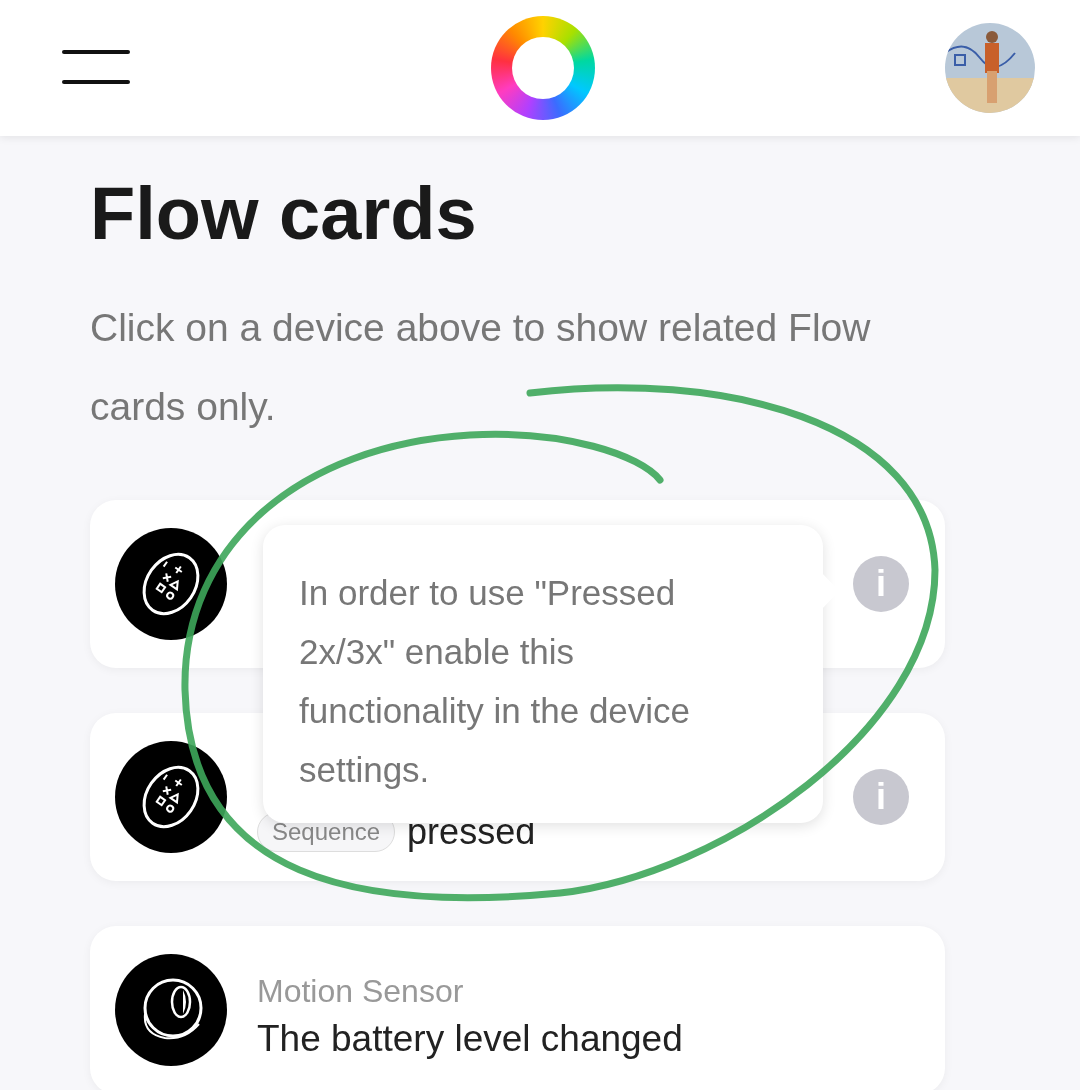 The width and height of the screenshot is (1080, 1090). Describe the element at coordinates (470, 1038) in the screenshot. I see `card-title: The battery level changed` at that location.